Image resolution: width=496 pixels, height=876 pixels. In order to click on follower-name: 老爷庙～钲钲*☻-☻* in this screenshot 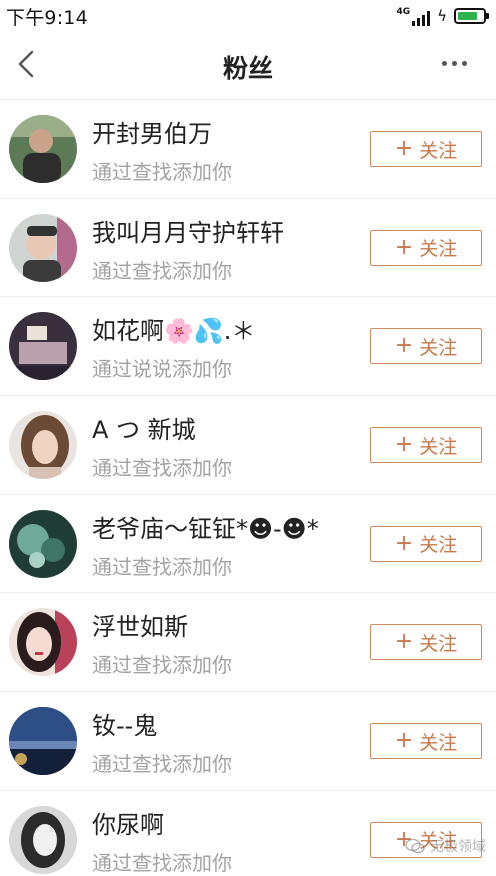, I will do `click(205, 528)`.